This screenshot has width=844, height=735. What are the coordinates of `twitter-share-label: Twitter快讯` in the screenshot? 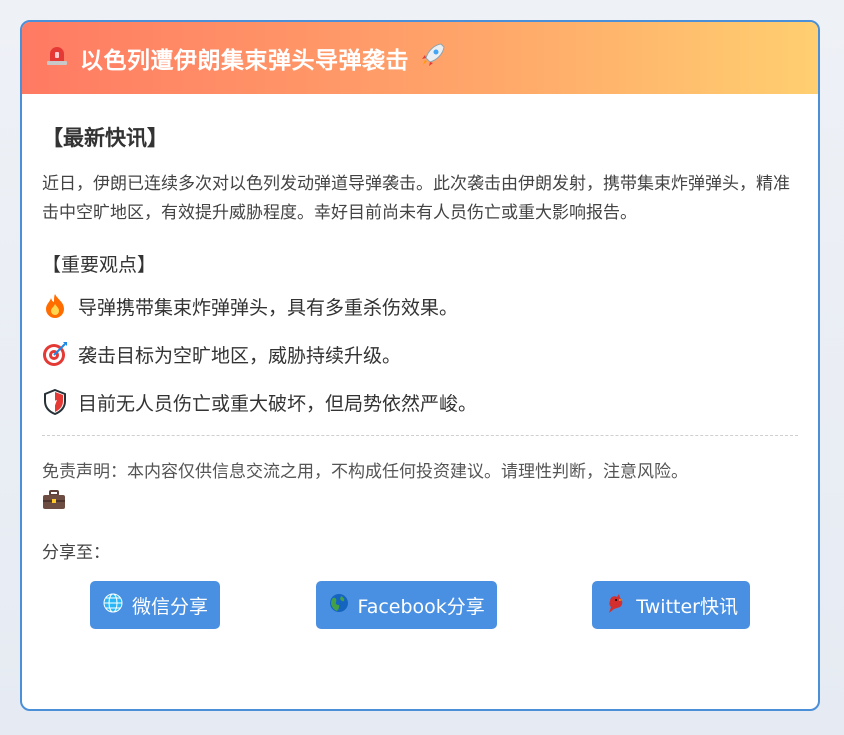 It's located at (687, 606).